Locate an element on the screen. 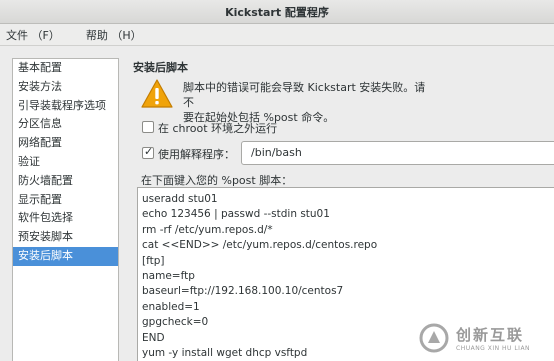  script-line: baseurl=ftp://192.168.100.10/centos7 is located at coordinates (243, 291).